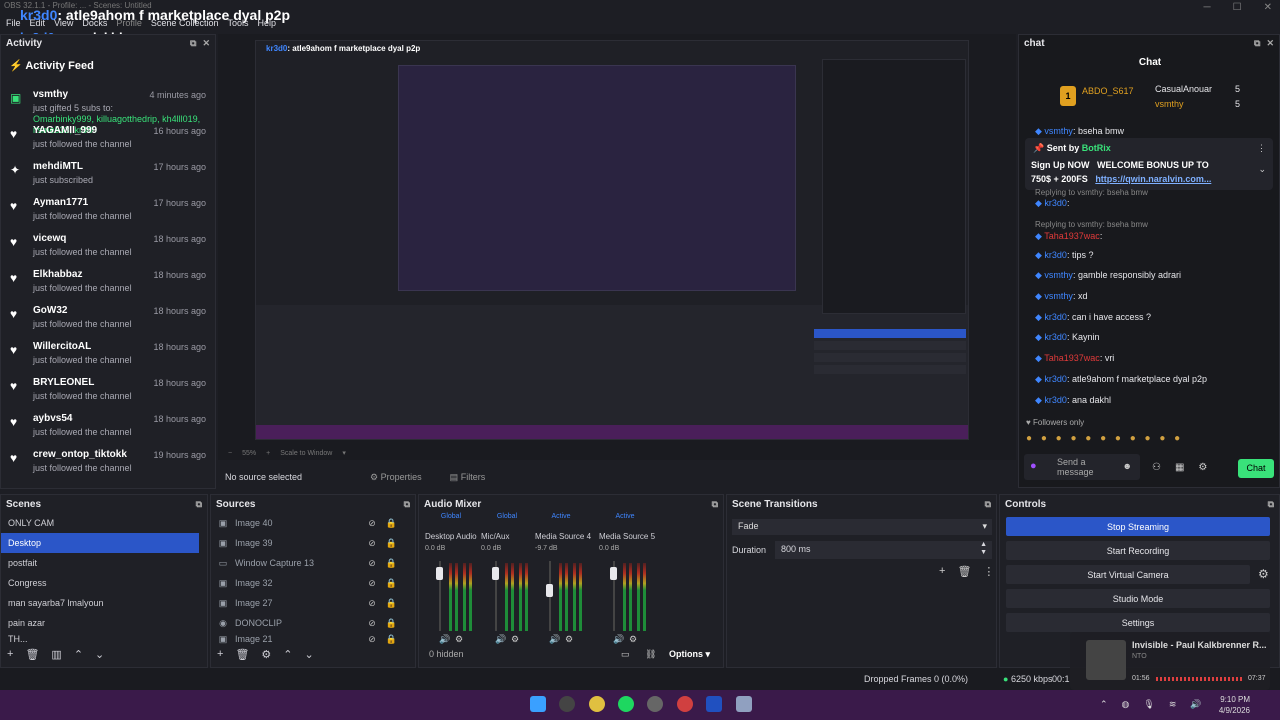 The height and width of the screenshot is (720, 1280). I want to click on scene-item: postfait, so click(100, 563).